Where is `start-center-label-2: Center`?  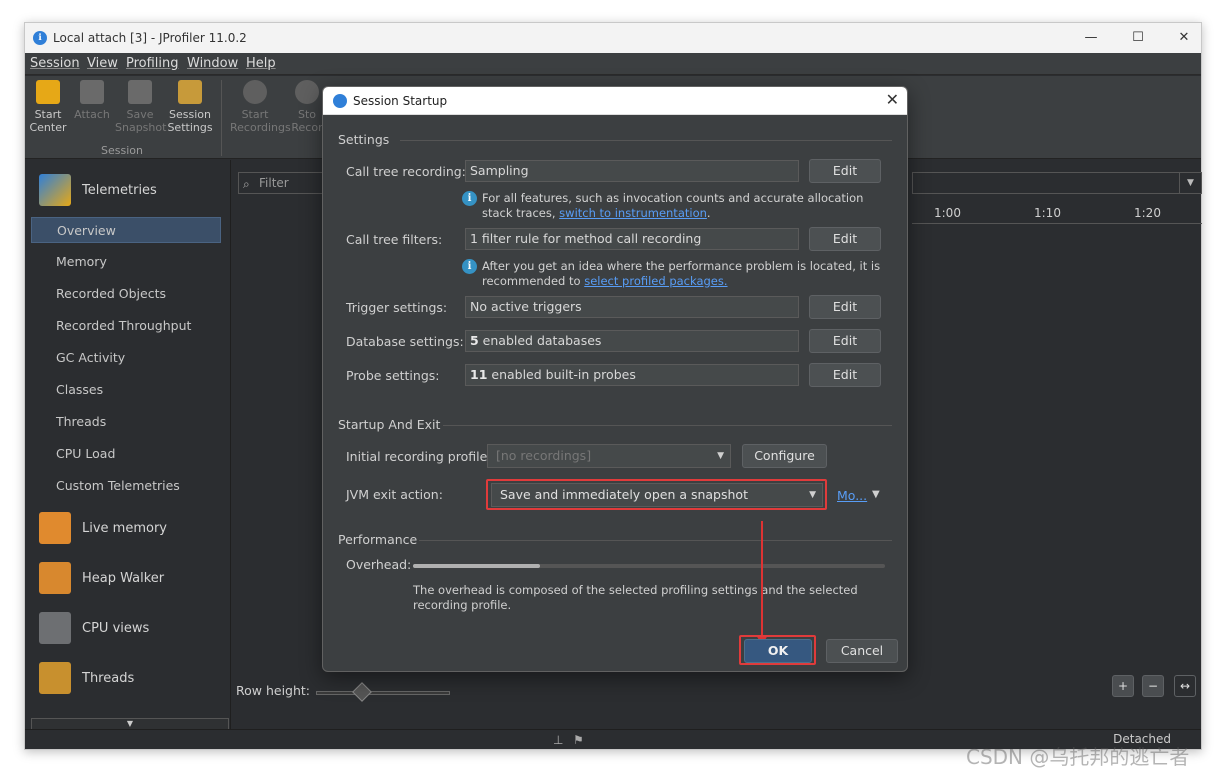
start-center-label-2: Center is located at coordinates (48, 127).